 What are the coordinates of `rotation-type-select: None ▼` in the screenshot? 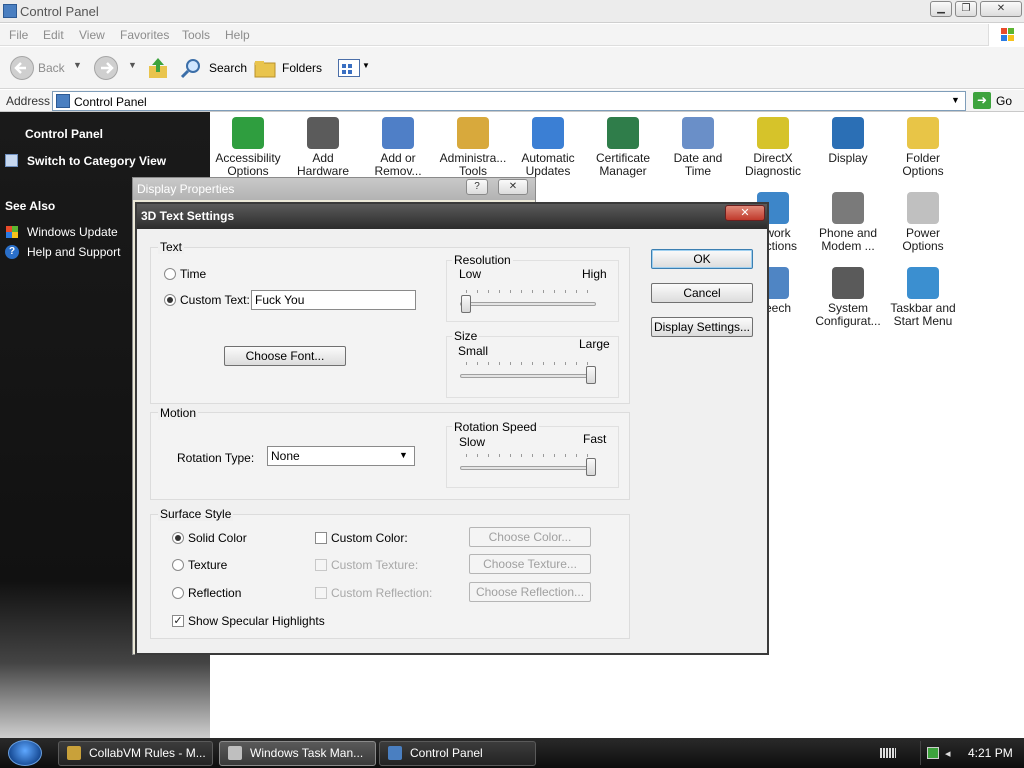 It's located at (341, 456).